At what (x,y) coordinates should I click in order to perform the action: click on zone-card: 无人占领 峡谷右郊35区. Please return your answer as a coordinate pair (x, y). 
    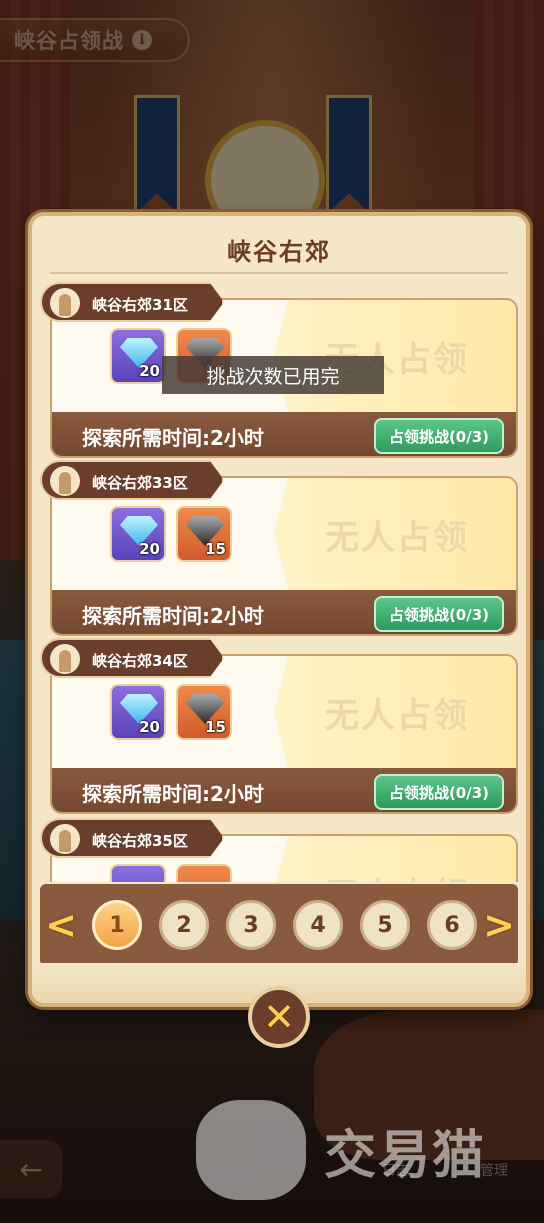
    Looking at the image, I should click on (279, 850).